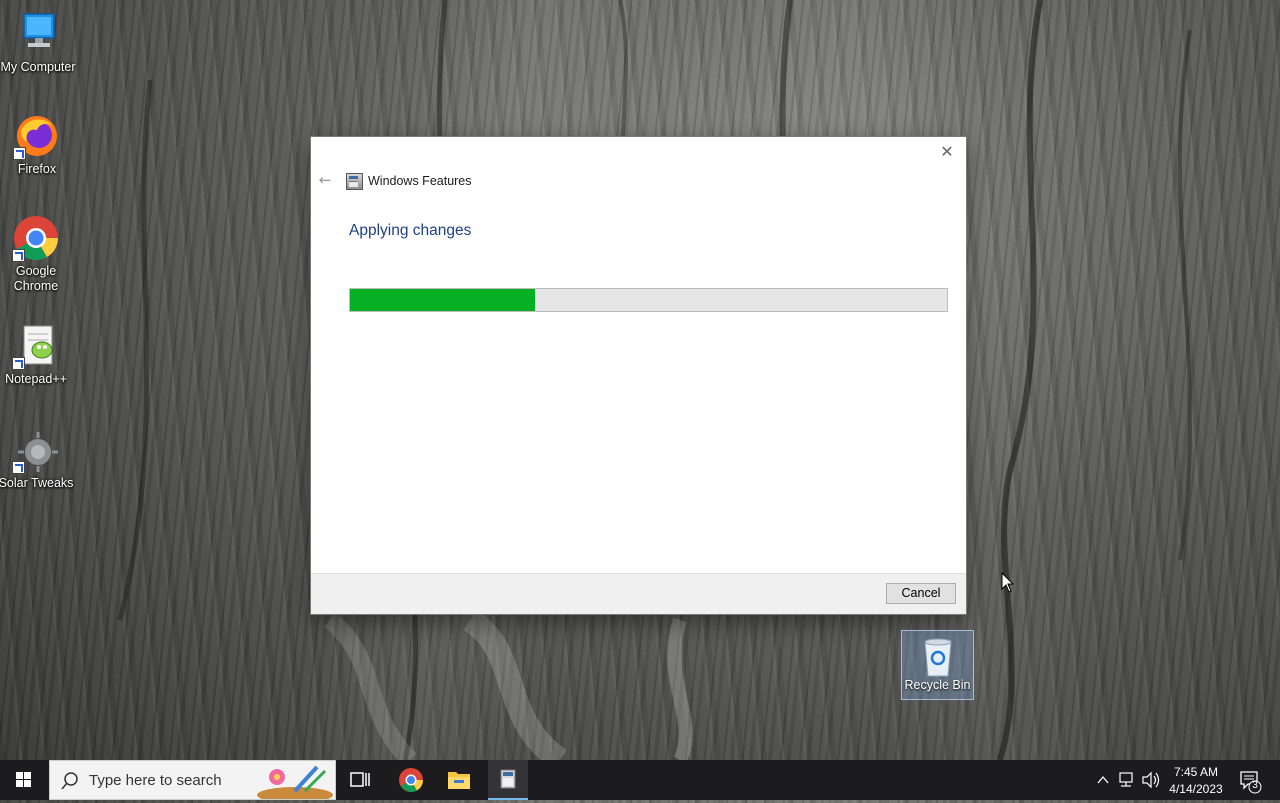 The width and height of the screenshot is (1280, 803). What do you see at coordinates (638, 593) in the screenshot?
I see `dialog-footer: Cancel` at bounding box center [638, 593].